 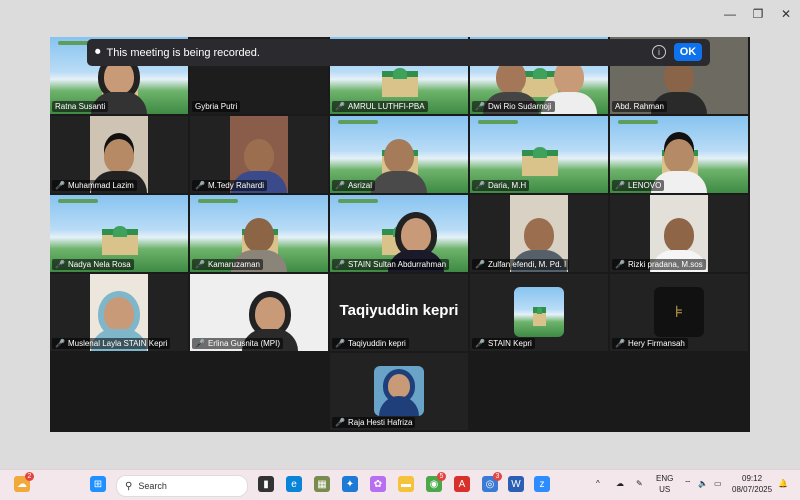 I want to click on participant-tile: 🎤 Daria, M.H, so click(x=539, y=154).